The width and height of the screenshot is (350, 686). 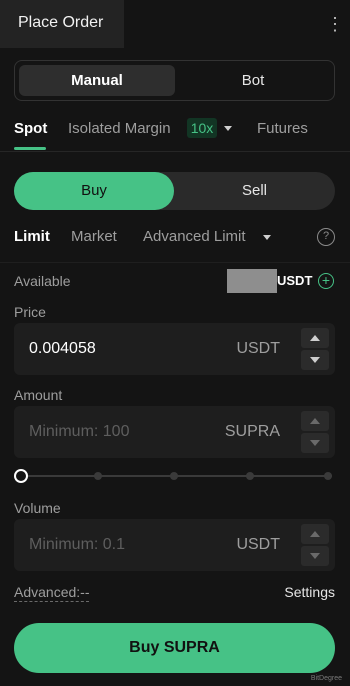 I want to click on tab-advanced-limit: Advanced Limit, so click(x=194, y=236).